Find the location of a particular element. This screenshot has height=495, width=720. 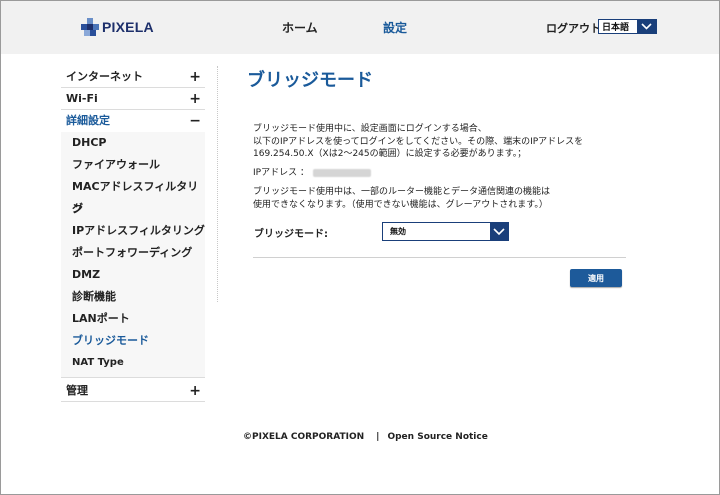

submenu-diagnostics: 診断機能 is located at coordinates (138, 297).